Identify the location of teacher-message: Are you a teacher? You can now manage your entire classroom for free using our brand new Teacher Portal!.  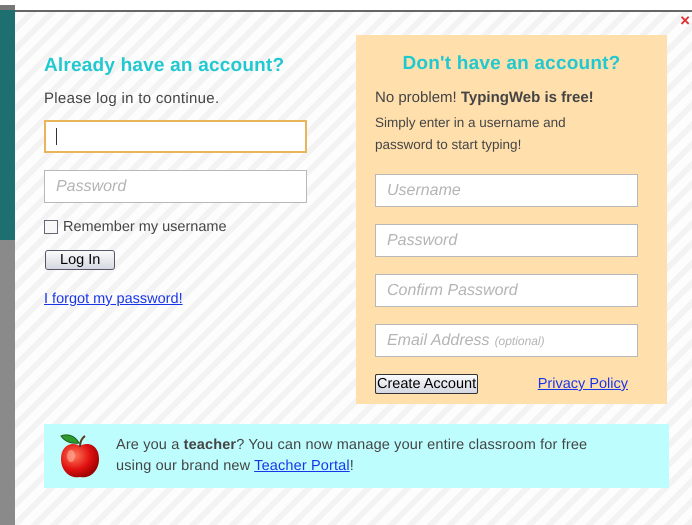
(352, 456).